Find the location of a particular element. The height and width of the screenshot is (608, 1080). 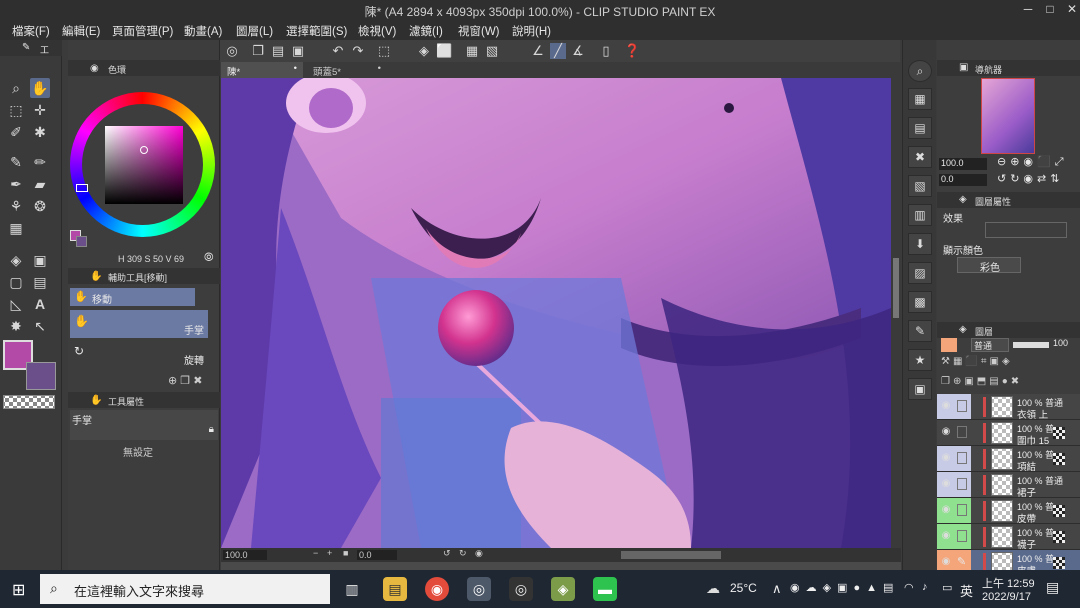

tray-chevron-icon: ∧ is located at coordinates (777, 589).